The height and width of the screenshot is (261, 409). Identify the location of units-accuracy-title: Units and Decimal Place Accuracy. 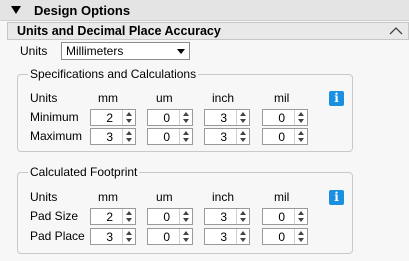
(119, 31).